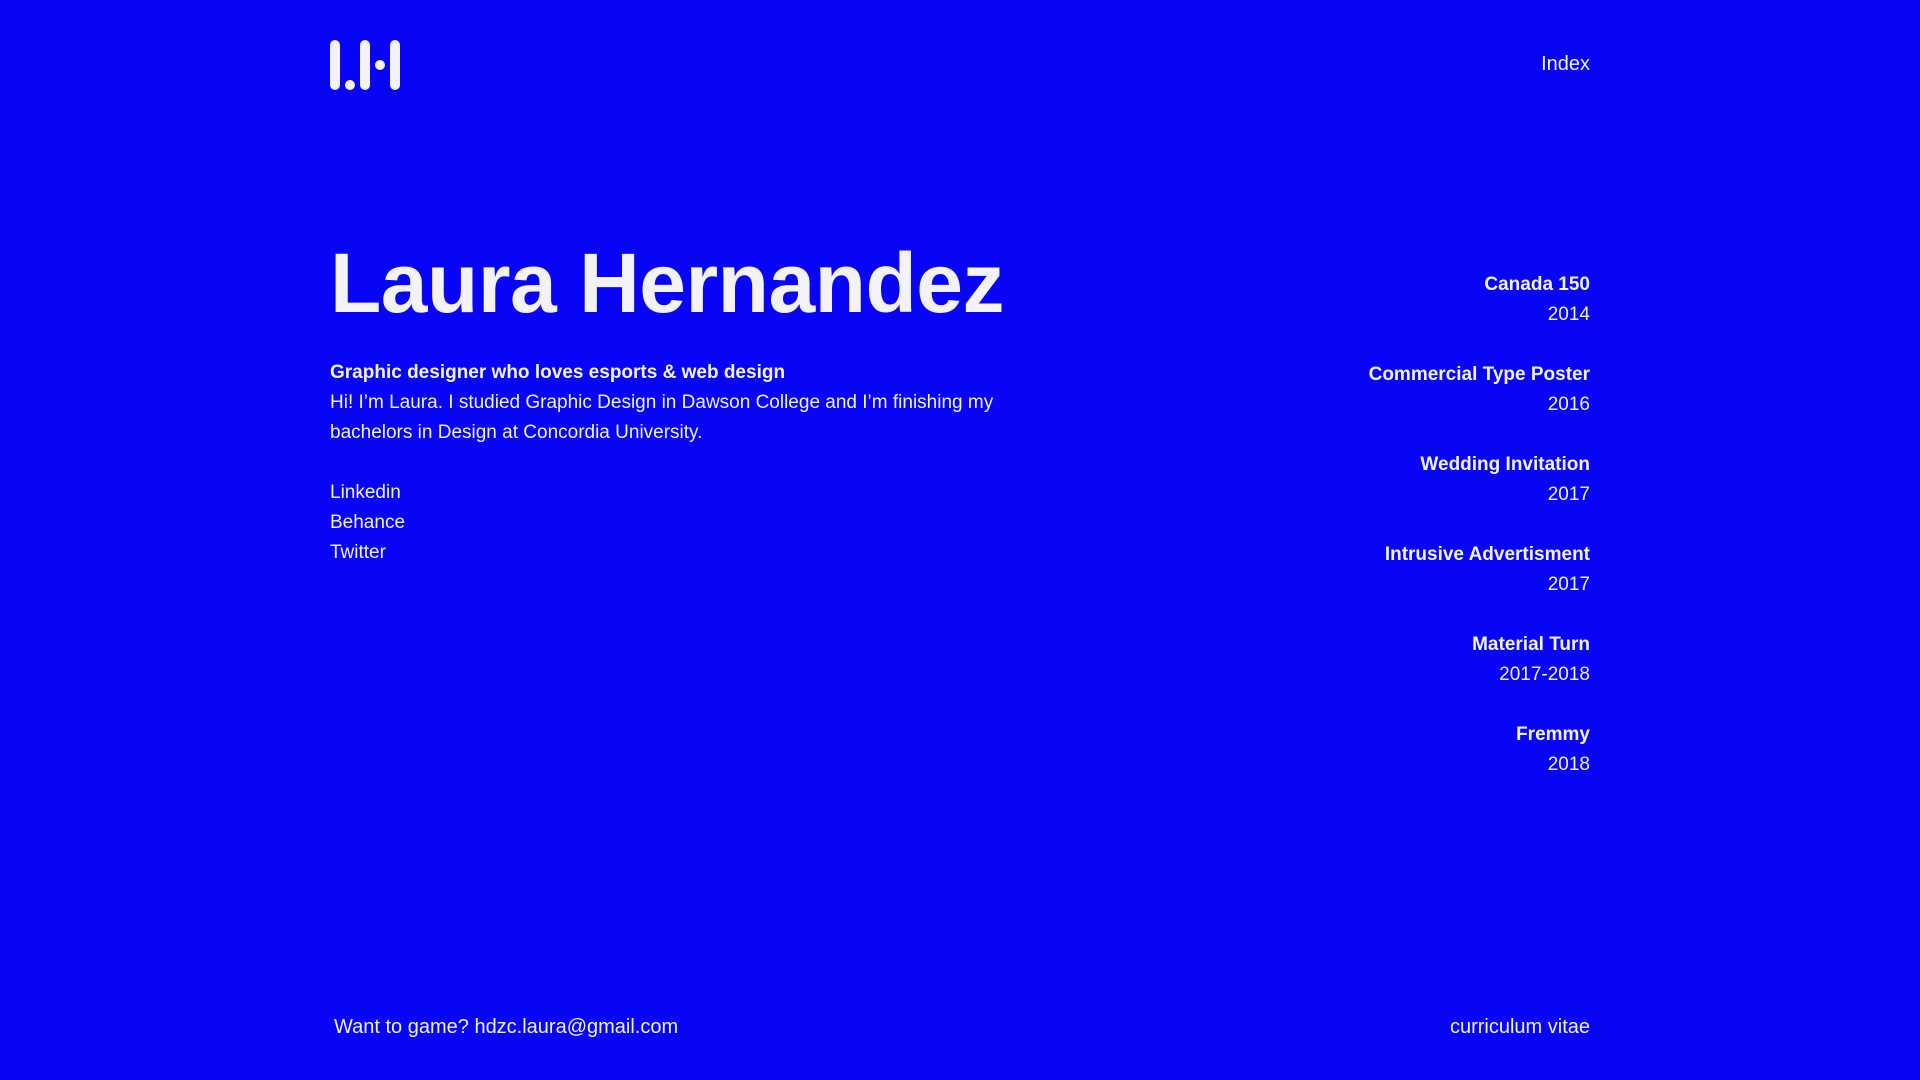 Image resolution: width=1920 pixels, height=1080 pixels. Describe the element at coordinates (506, 1027) in the screenshot. I see `contact-email-link: Want to game? hdzc.laura@gmail.com` at that location.